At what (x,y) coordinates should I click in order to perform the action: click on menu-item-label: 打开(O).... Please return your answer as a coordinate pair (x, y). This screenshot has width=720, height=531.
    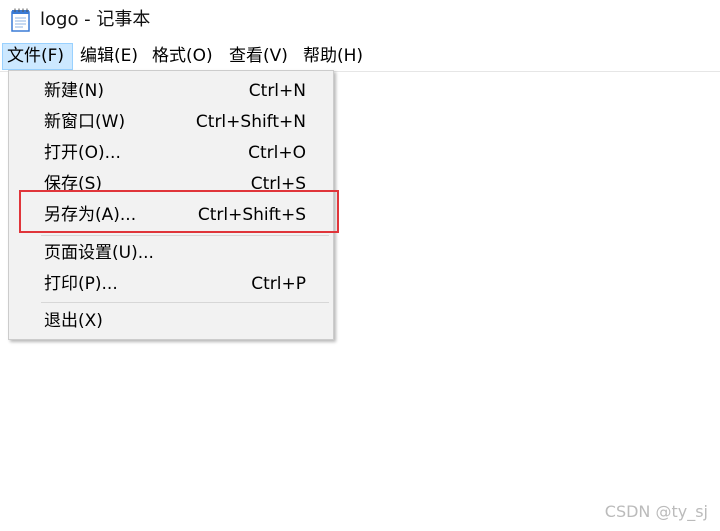
    Looking at the image, I should click on (82, 153).